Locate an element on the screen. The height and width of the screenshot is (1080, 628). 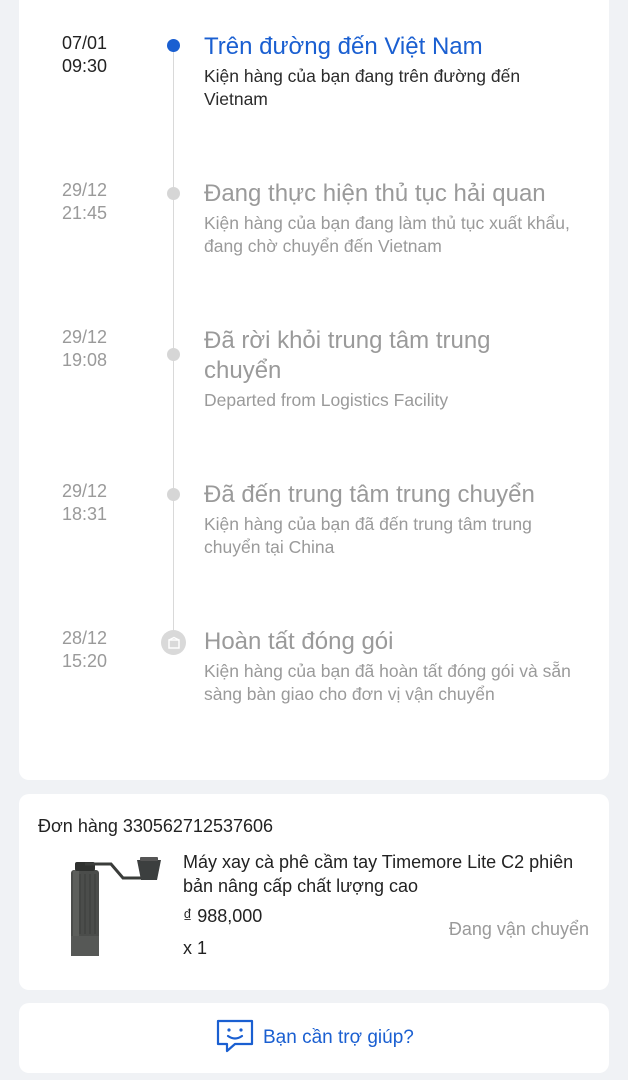
order-status: Đang vận chuyển is located at coordinates (518, 929).